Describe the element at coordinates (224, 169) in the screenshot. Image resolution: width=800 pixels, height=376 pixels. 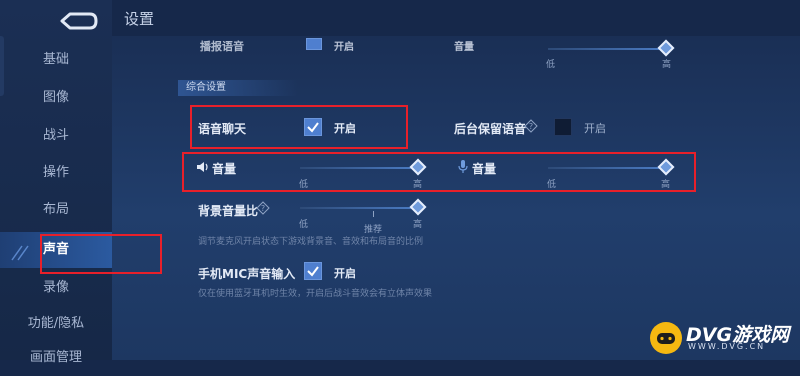
I see `speaker-volume-label: 音量` at that location.